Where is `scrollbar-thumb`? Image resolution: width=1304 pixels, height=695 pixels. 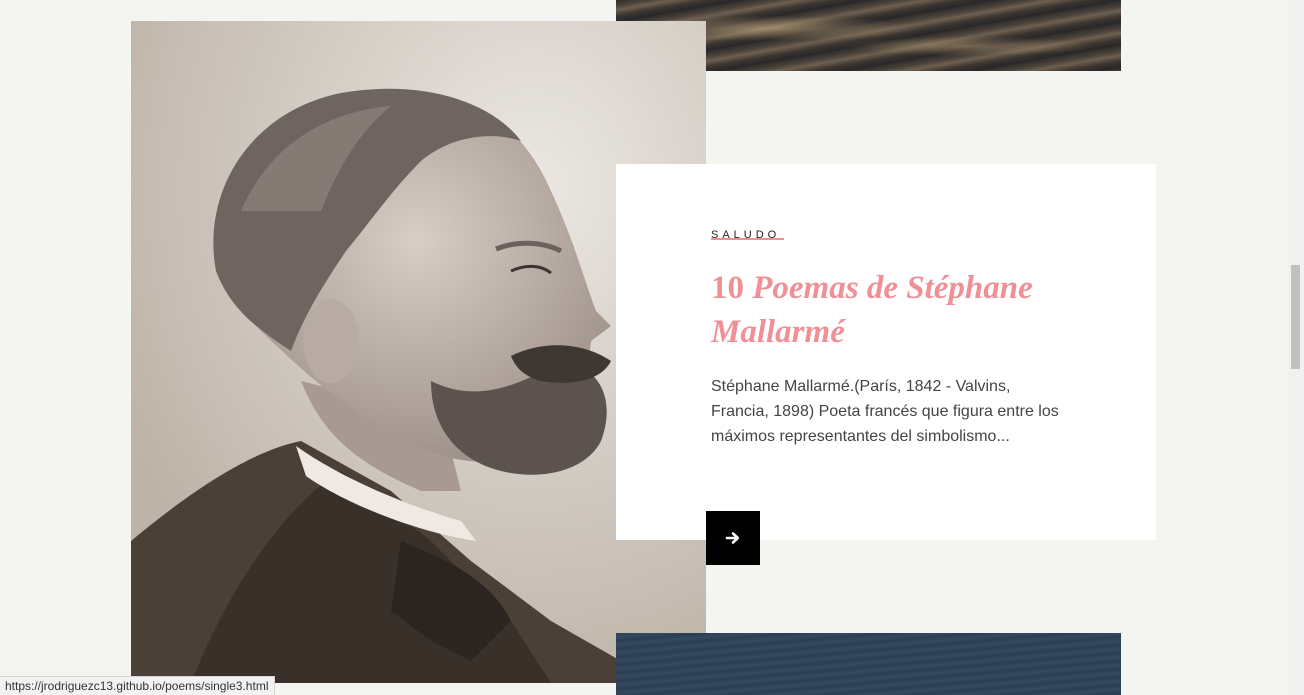
scrollbar-thumb is located at coordinates (1295, 317).